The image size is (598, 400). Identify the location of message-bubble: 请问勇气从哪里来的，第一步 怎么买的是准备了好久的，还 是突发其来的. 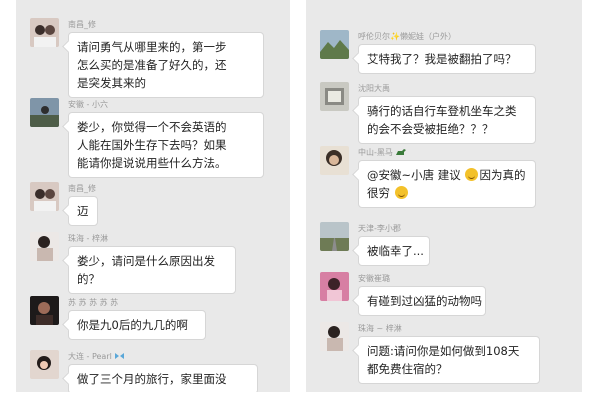
(166, 65).